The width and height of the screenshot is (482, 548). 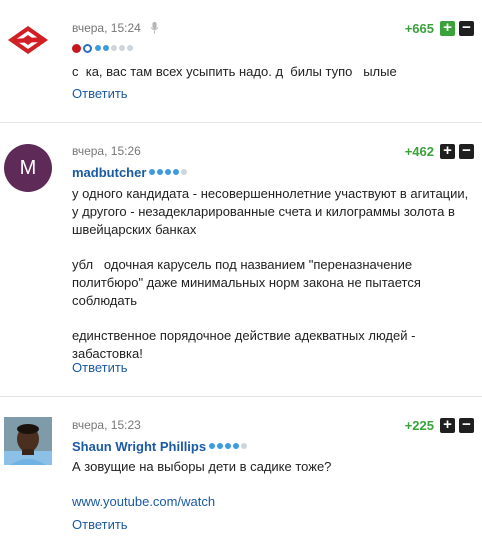 I want to click on avatar-letter: M, so click(x=28, y=168).